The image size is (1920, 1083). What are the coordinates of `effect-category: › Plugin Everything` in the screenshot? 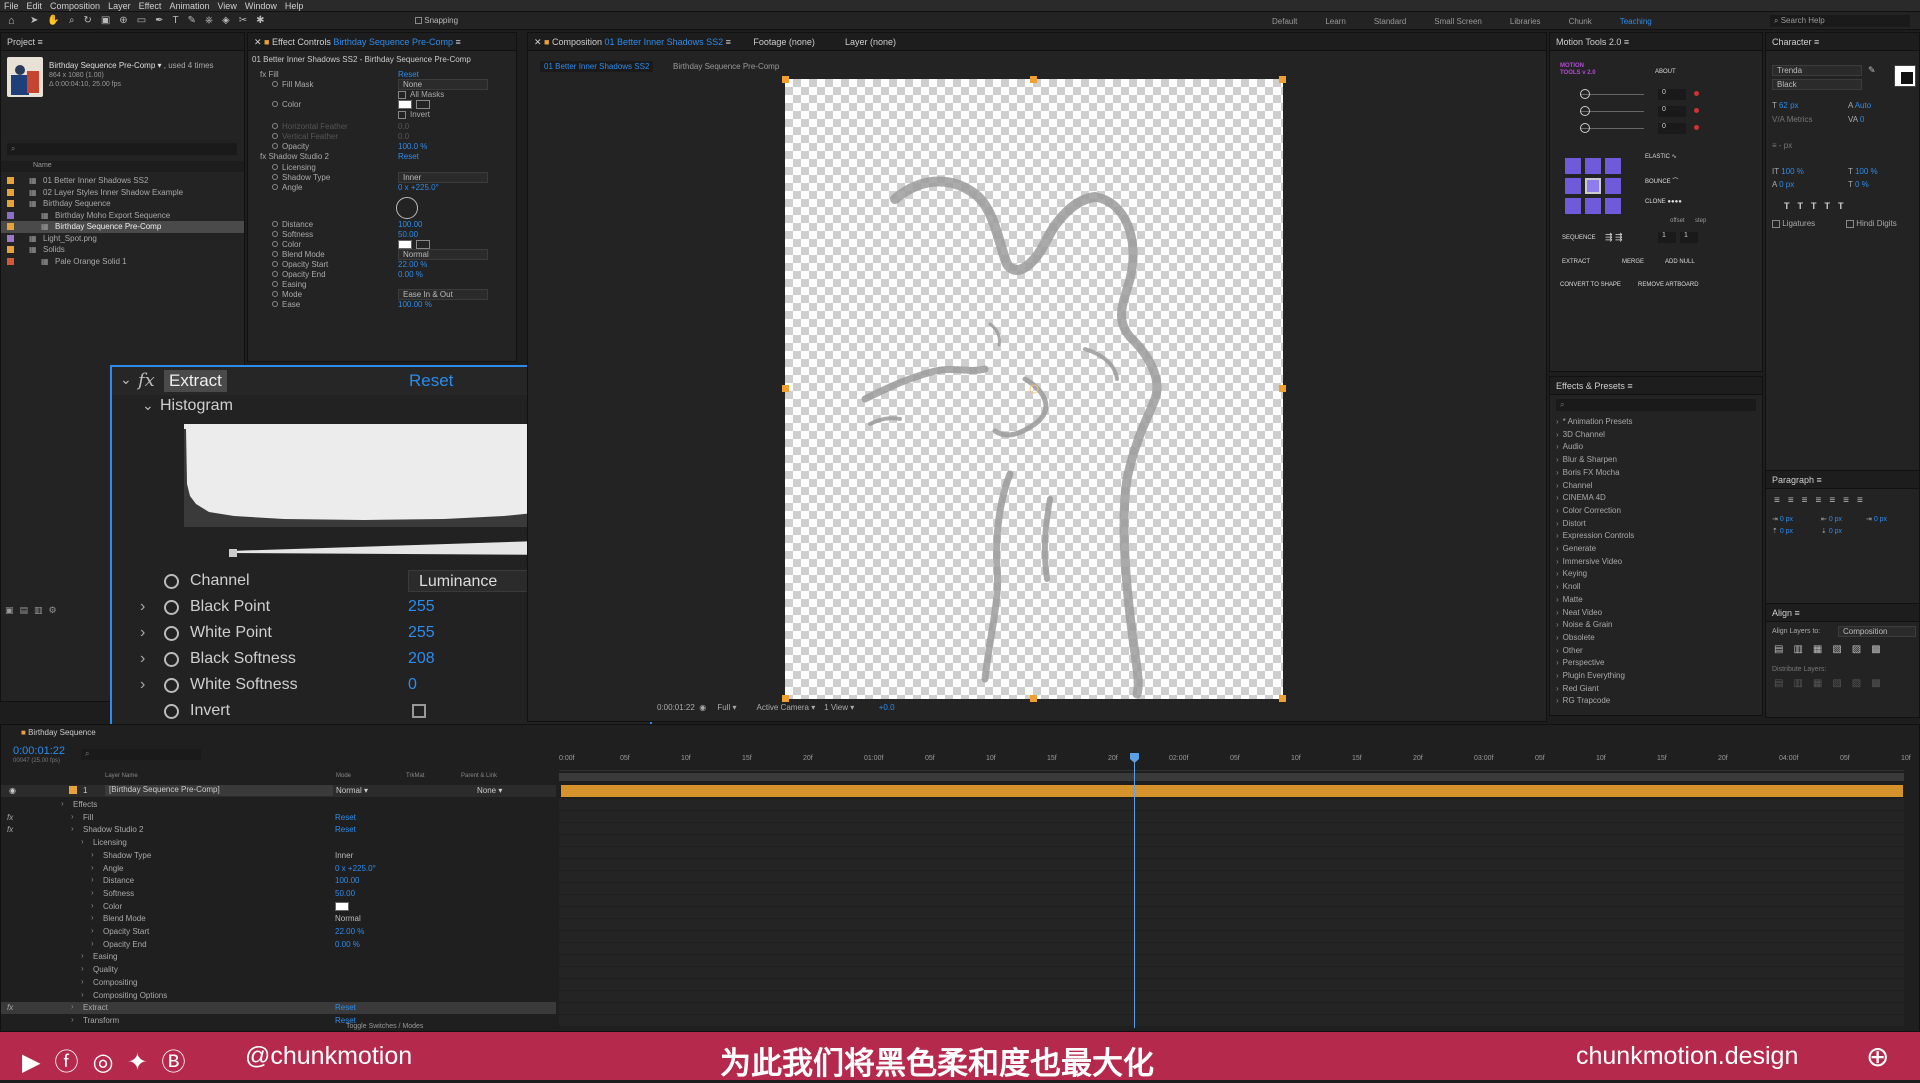 It's located at (1656, 677).